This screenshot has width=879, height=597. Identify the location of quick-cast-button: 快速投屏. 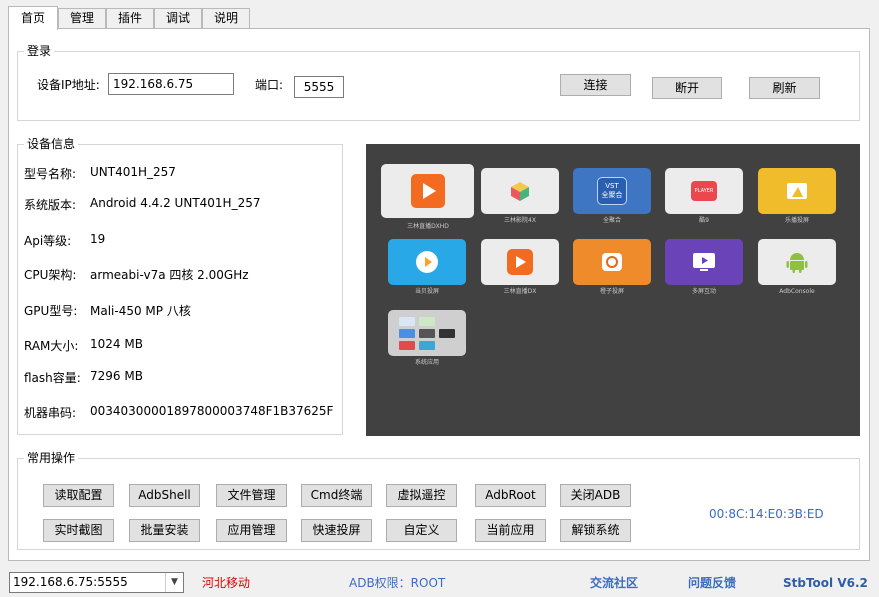
(336, 530).